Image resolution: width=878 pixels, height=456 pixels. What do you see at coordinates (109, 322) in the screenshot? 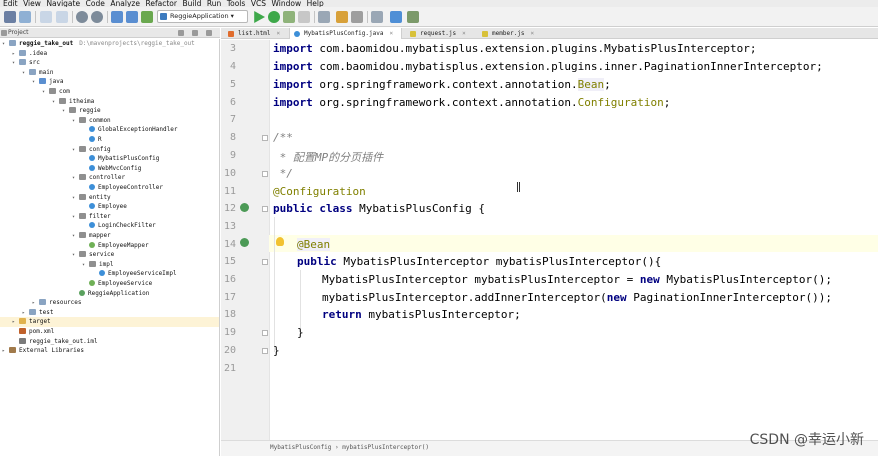
I see `tree-node-selected: ▸ target` at bounding box center [109, 322].